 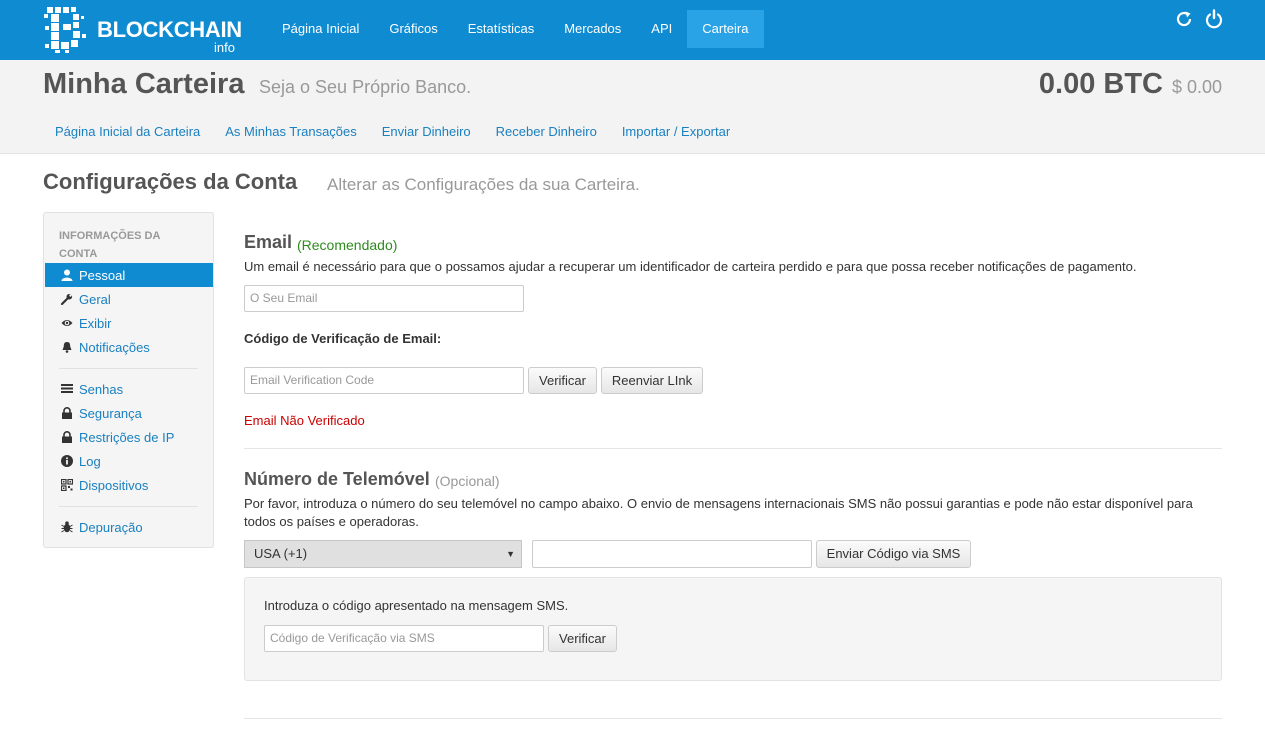 I want to click on nav-estatisticas: Estatísticas, so click(x=501, y=29).